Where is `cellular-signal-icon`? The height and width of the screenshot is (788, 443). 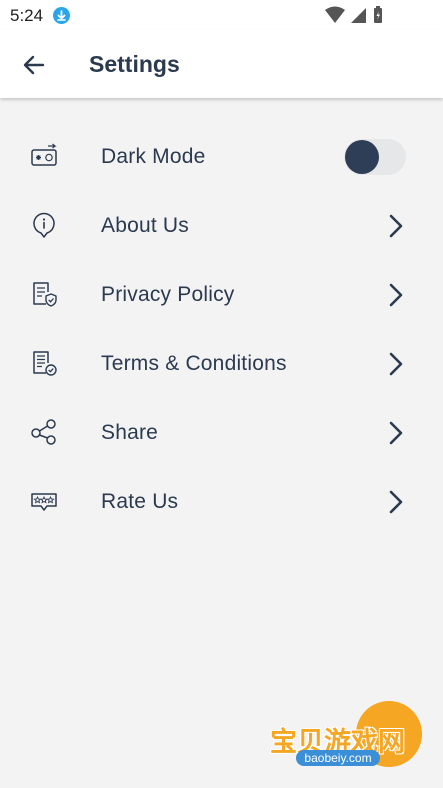
cellular-signal-icon is located at coordinates (358, 15).